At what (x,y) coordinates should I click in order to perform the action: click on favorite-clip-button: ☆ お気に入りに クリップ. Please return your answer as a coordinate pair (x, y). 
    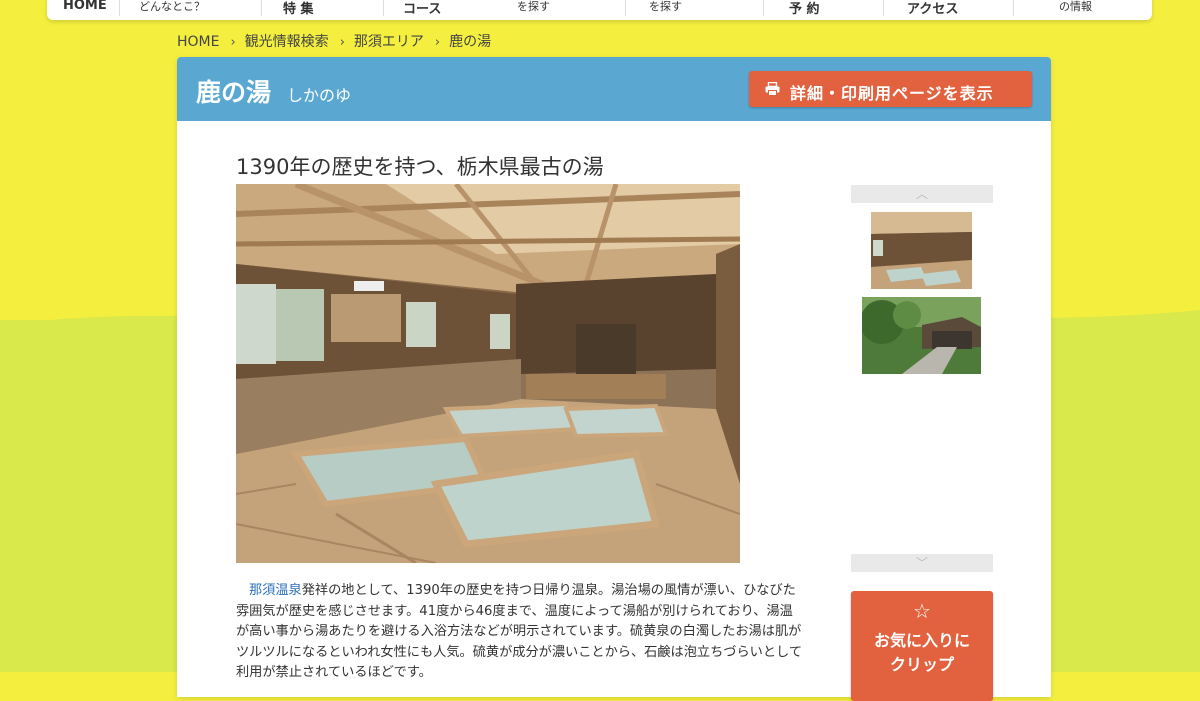
    Looking at the image, I should click on (922, 646).